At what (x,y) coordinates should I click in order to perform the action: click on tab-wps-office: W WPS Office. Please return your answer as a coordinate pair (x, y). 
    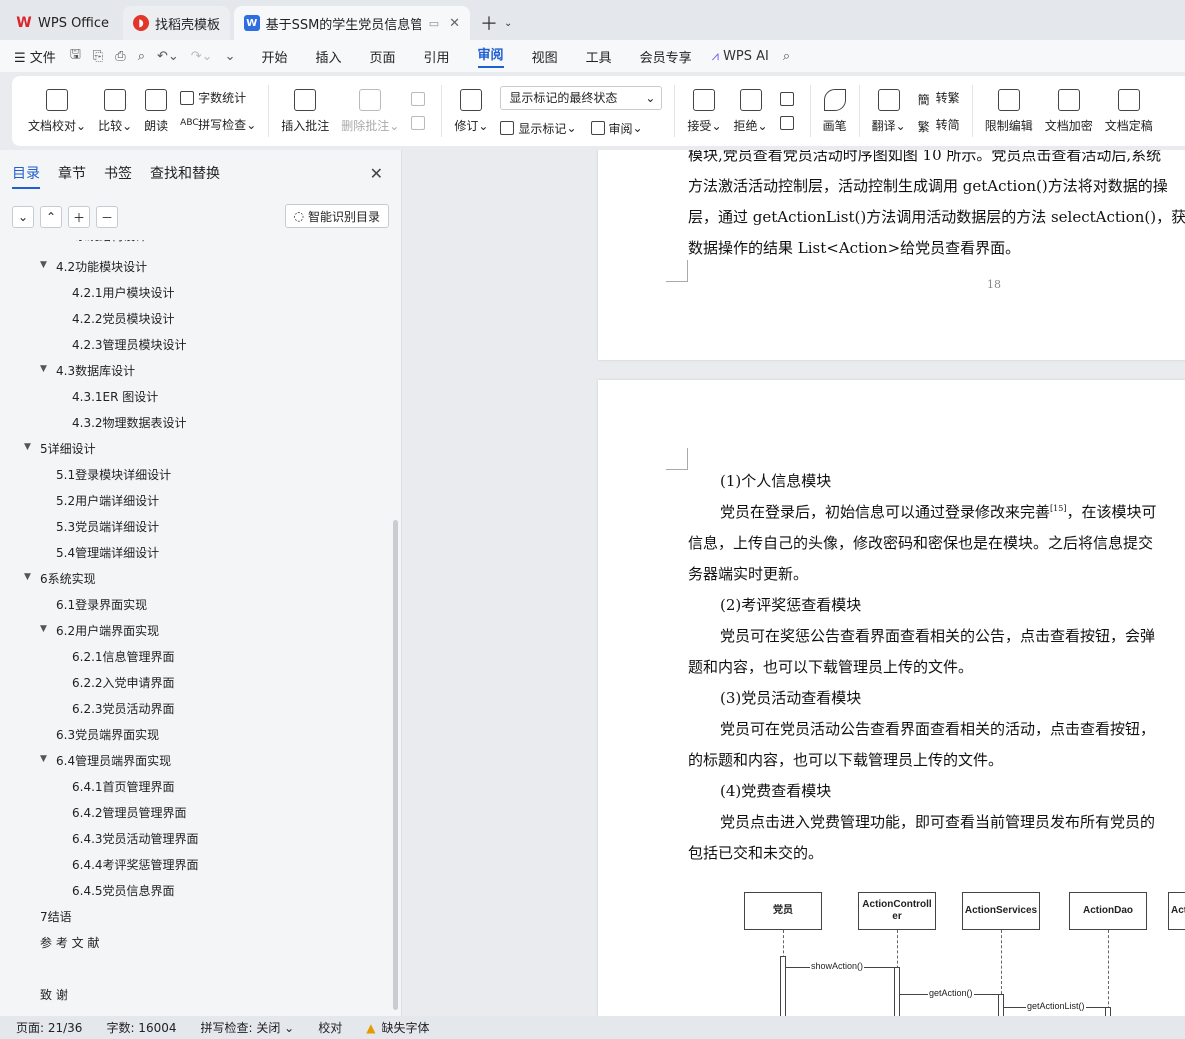
    Looking at the image, I should click on (62, 23).